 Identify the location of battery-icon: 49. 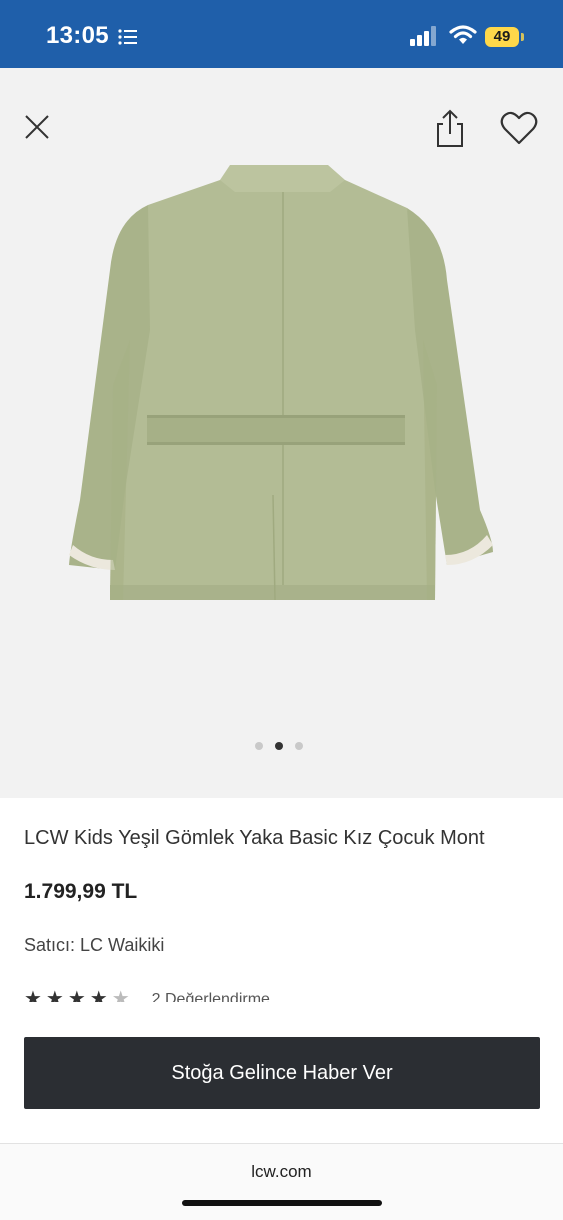
(502, 37).